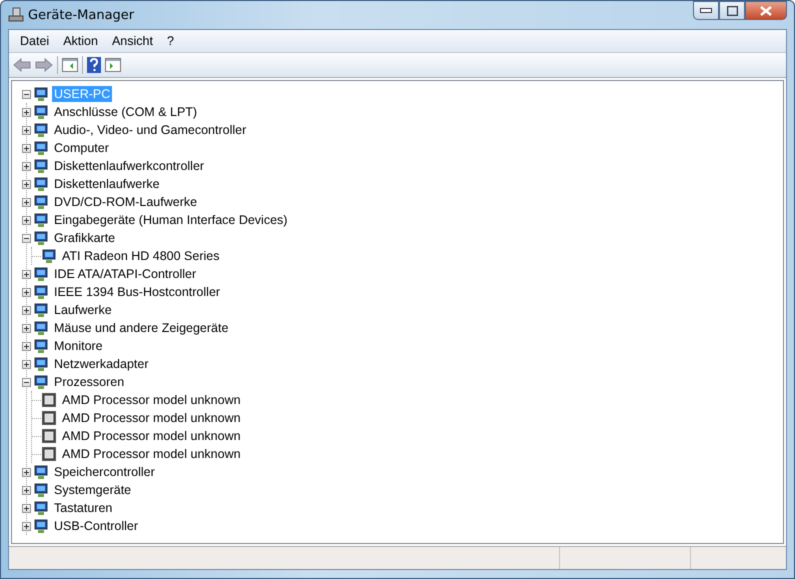 This screenshot has width=795, height=579. I want to click on minimize-icon, so click(706, 11).